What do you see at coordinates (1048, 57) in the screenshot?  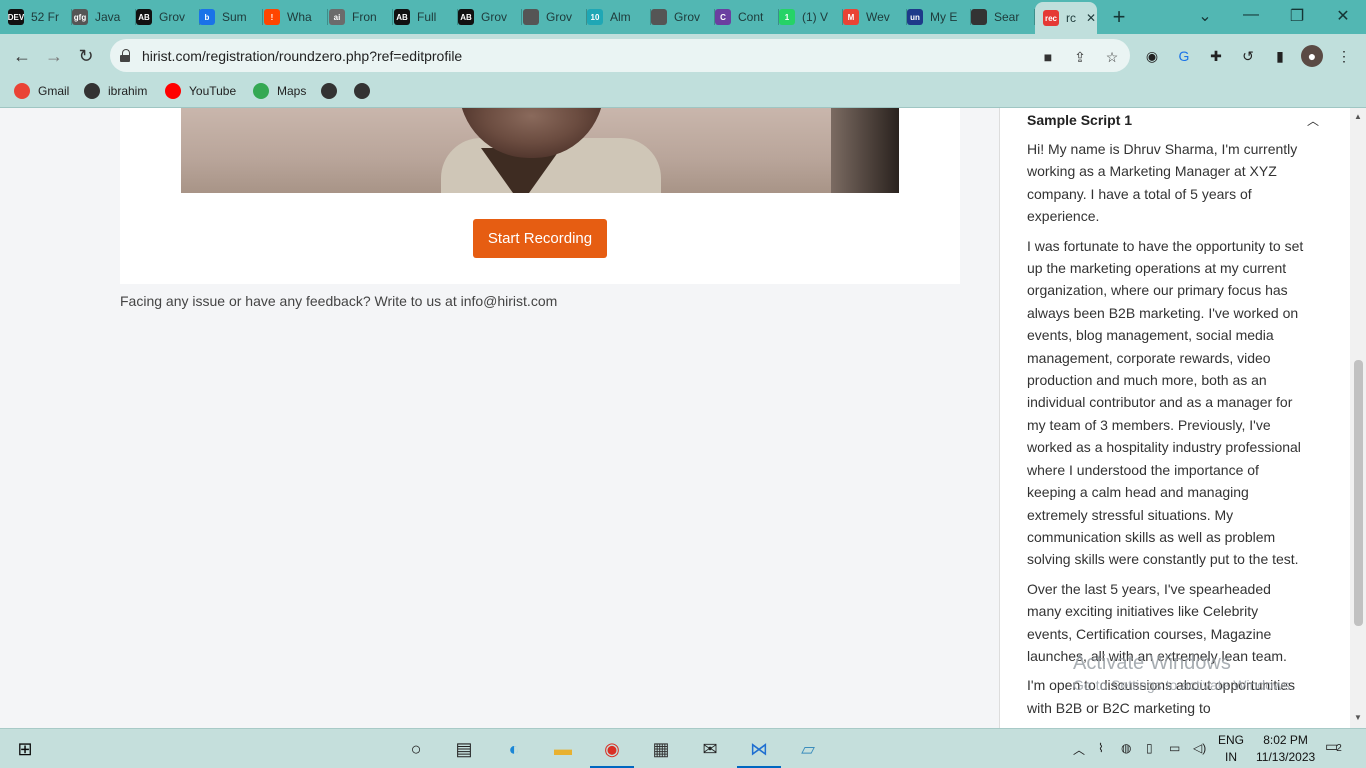 I see `camera-icon: ■` at bounding box center [1048, 57].